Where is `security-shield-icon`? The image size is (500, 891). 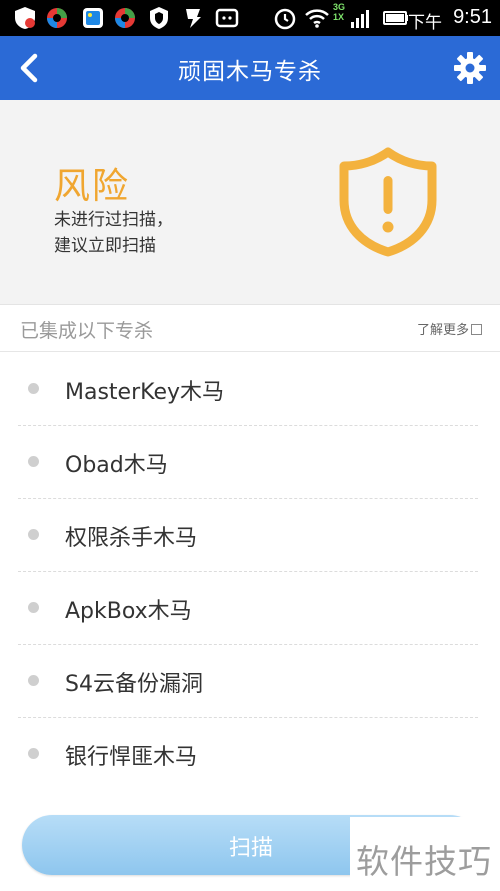
security-shield-icon is located at coordinates (159, 18).